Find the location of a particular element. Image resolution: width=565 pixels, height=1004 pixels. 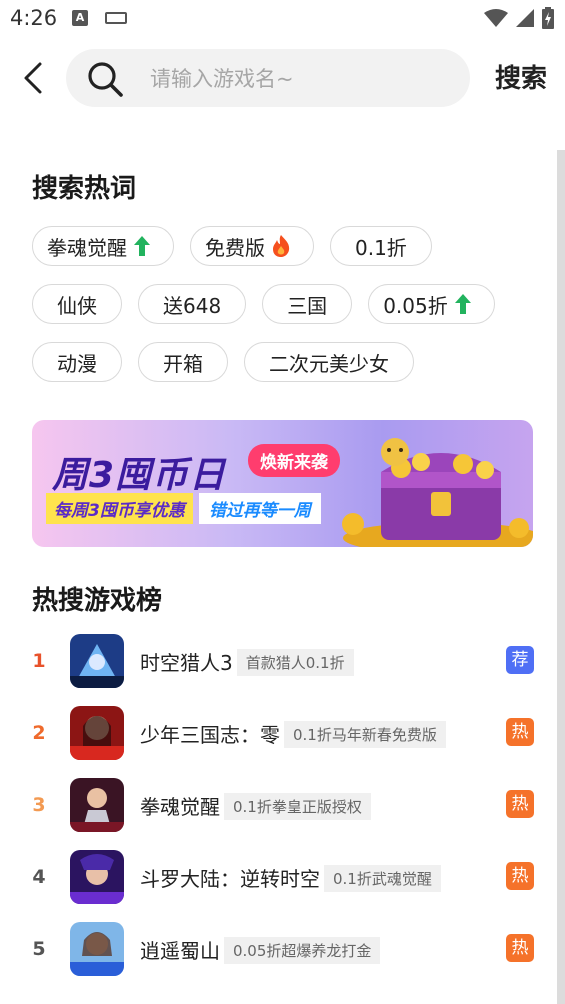

list-item: 2 少年三国志：零 0.1折马年新春免费版 热 is located at coordinates (283, 738).